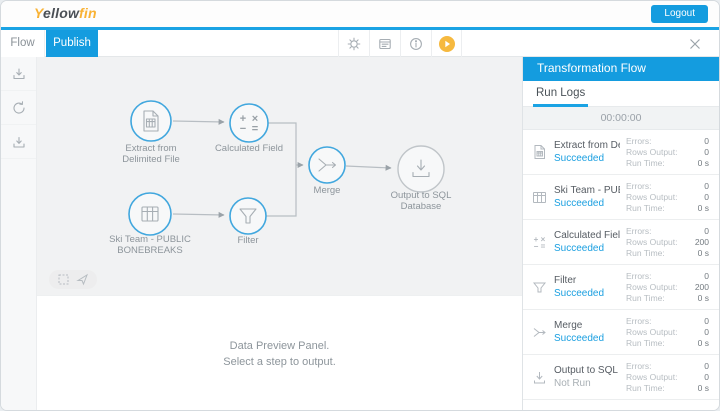  Describe the element at coordinates (72, 43) in the screenshot. I see `tab-publish: Publish` at that location.